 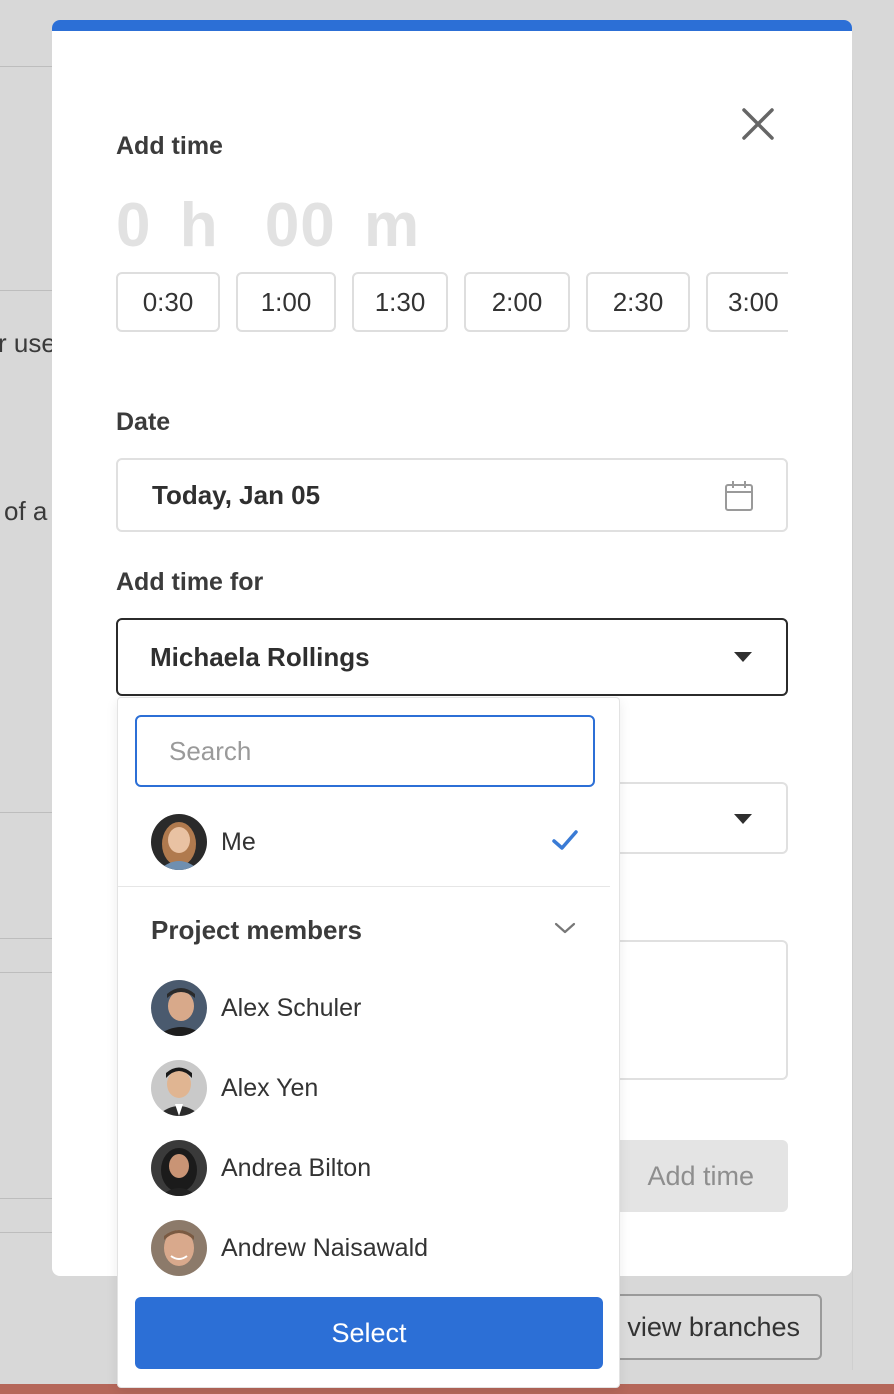 What do you see at coordinates (28, 343) in the screenshot?
I see `bg-text-fragment: r use` at bounding box center [28, 343].